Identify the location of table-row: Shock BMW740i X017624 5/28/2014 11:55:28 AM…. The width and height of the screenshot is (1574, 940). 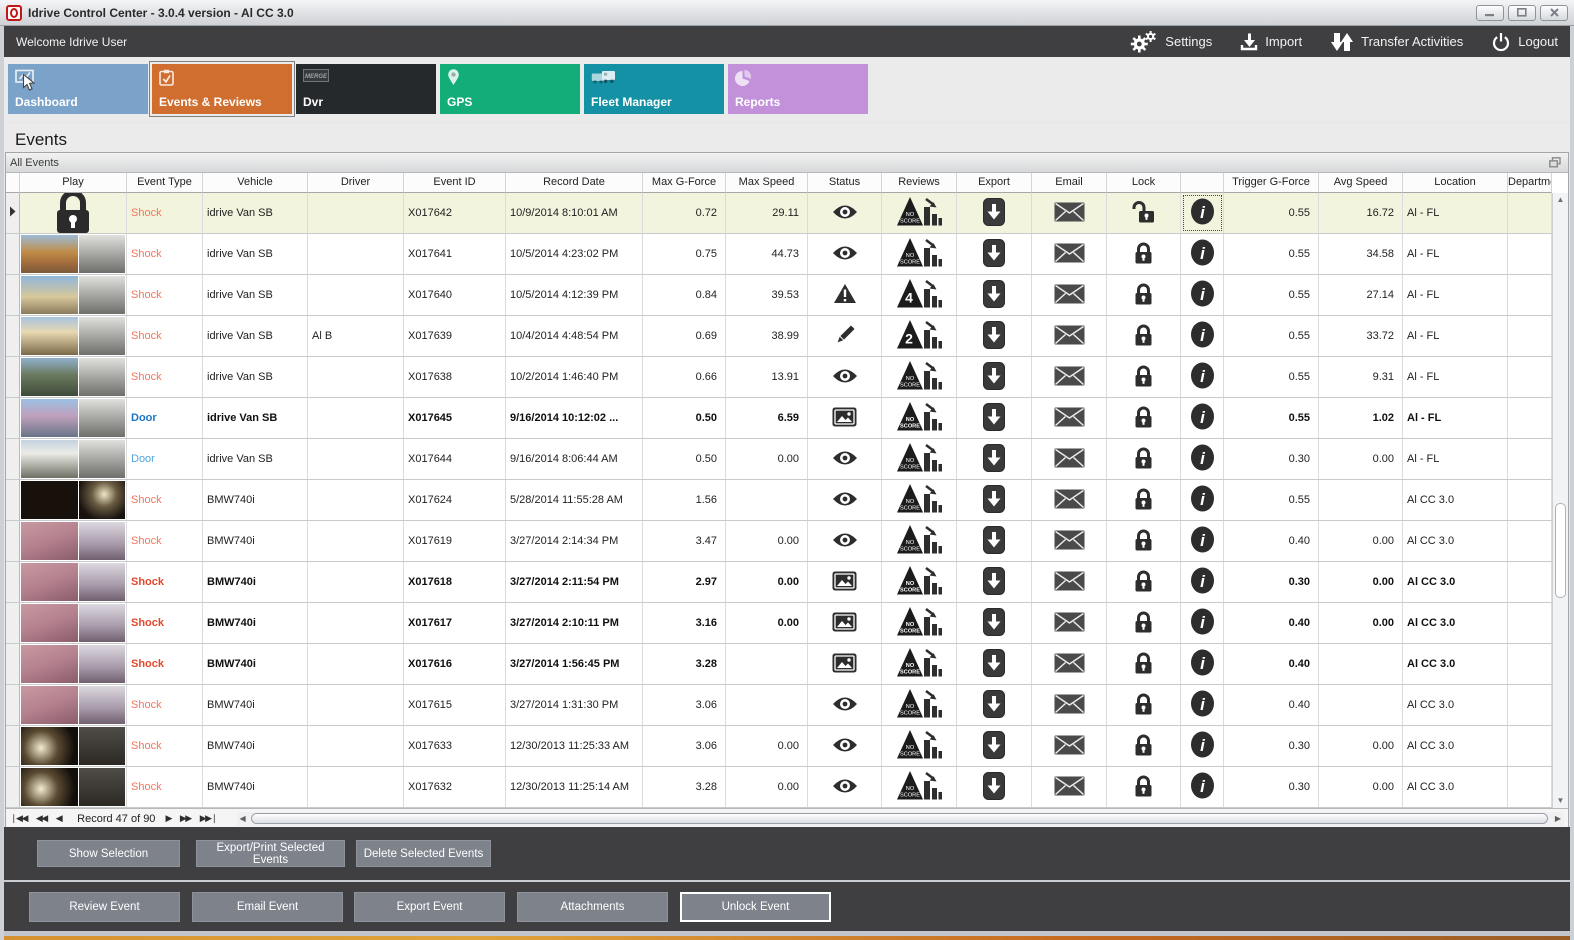
(787, 500).